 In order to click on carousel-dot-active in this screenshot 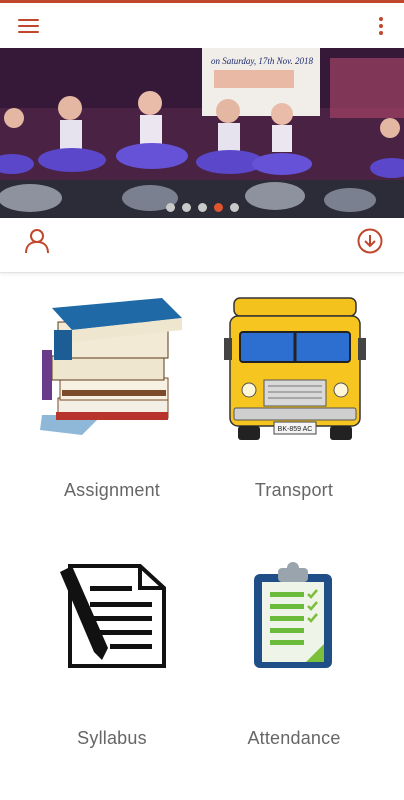, I will do `click(218, 207)`.